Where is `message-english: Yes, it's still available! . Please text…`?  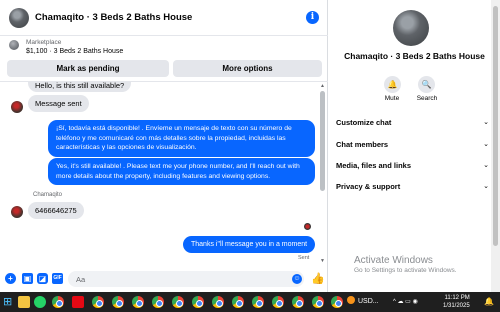
message-english: Yes, it's still available! . Please text… is located at coordinates (181, 171).